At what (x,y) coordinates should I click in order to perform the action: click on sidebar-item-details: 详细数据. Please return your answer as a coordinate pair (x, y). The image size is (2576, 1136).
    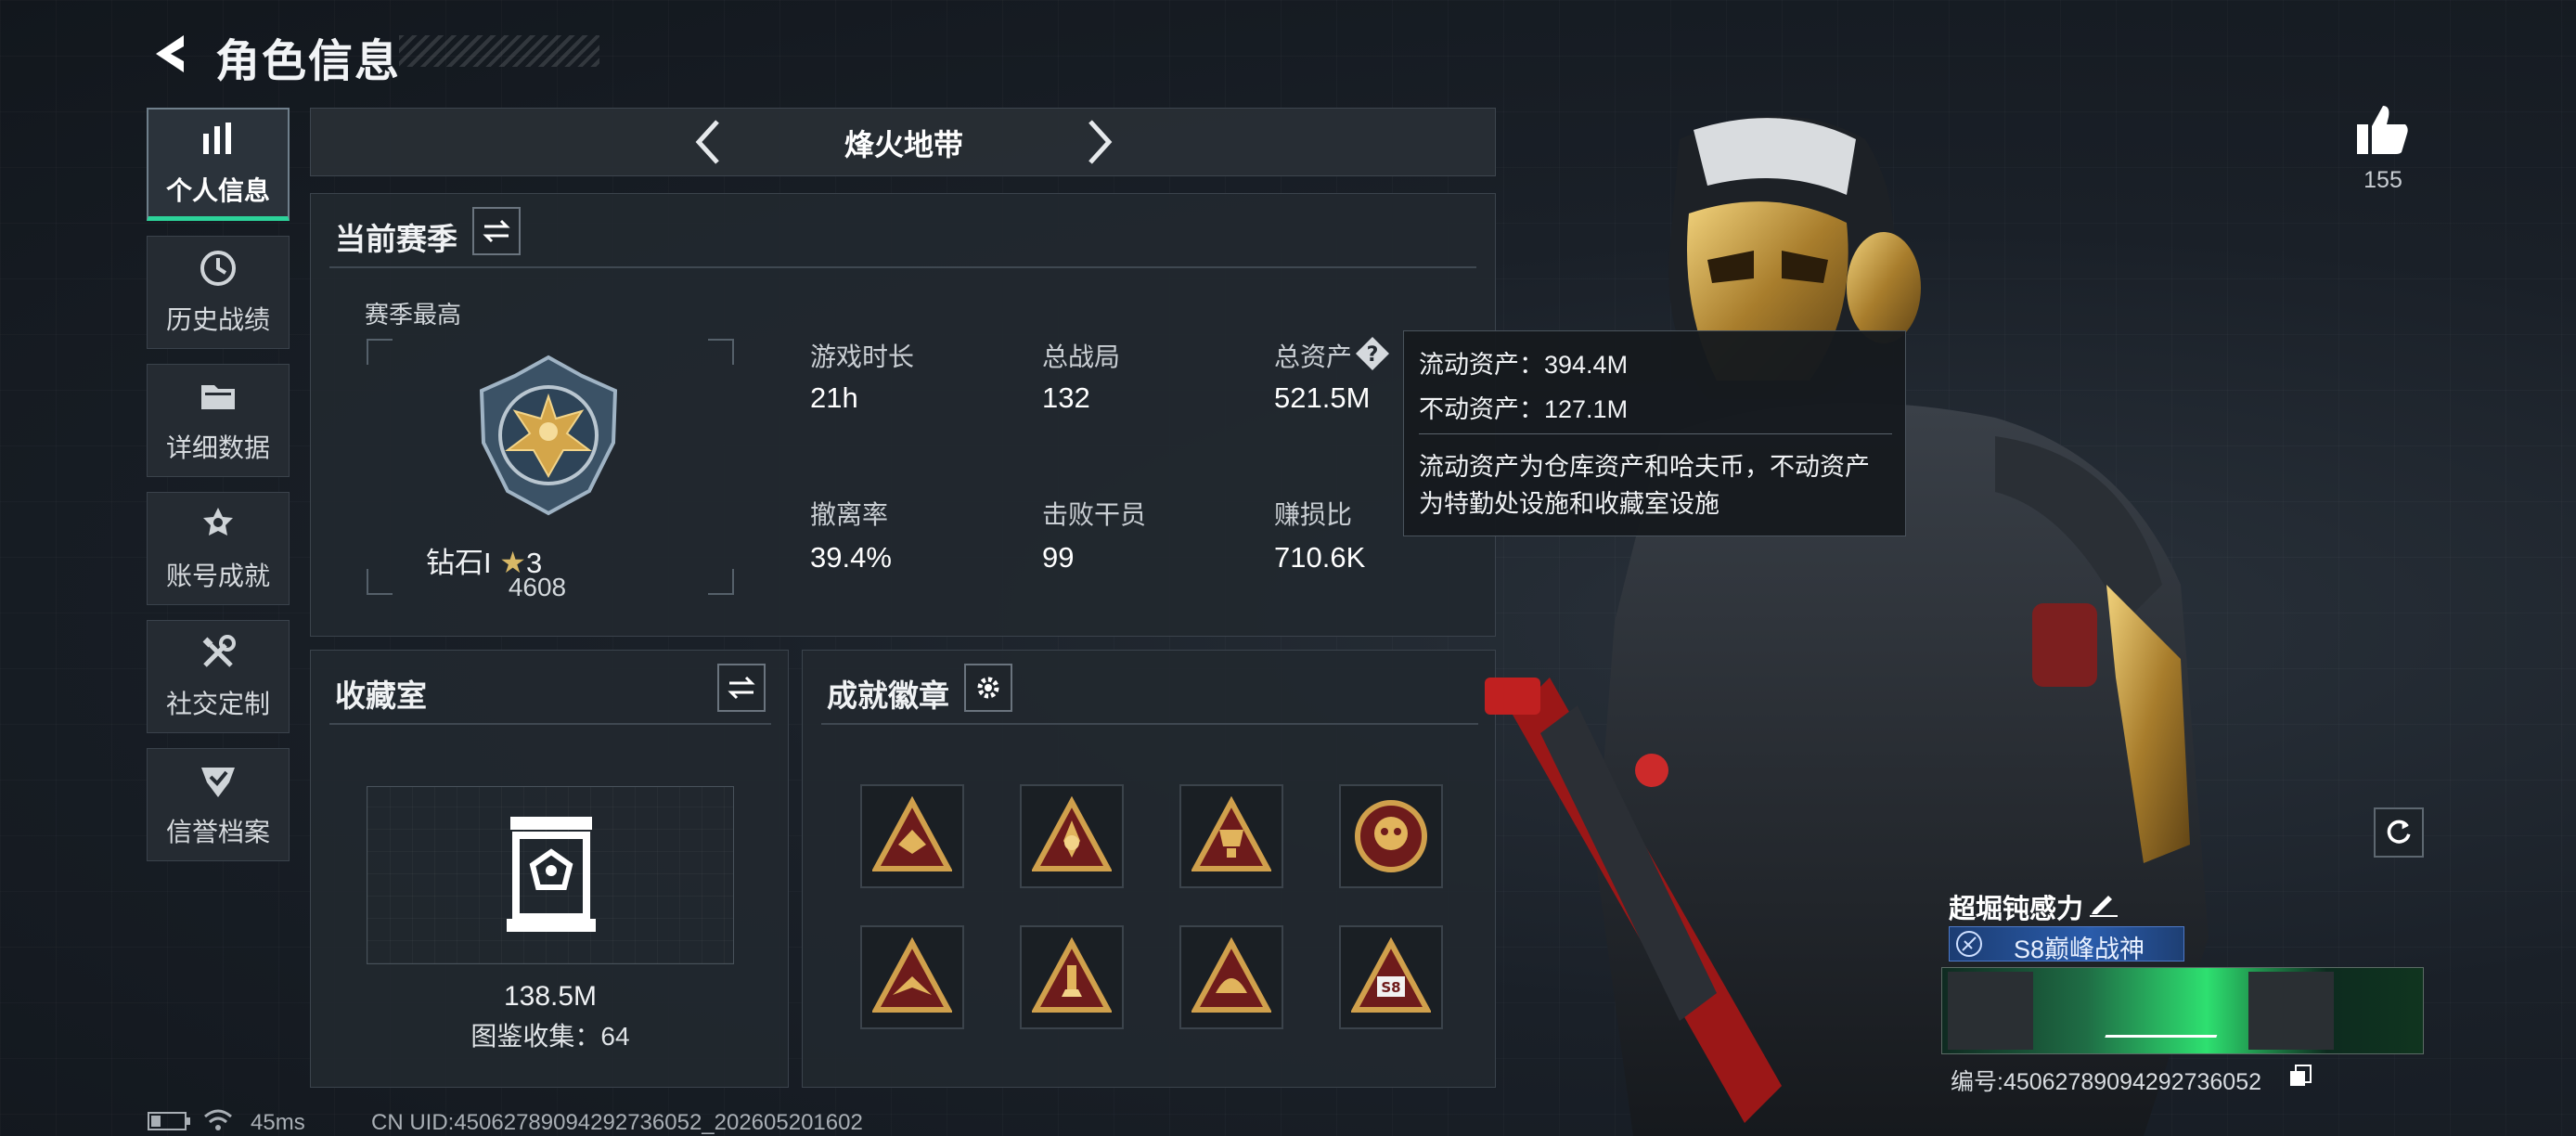
    Looking at the image, I should click on (218, 420).